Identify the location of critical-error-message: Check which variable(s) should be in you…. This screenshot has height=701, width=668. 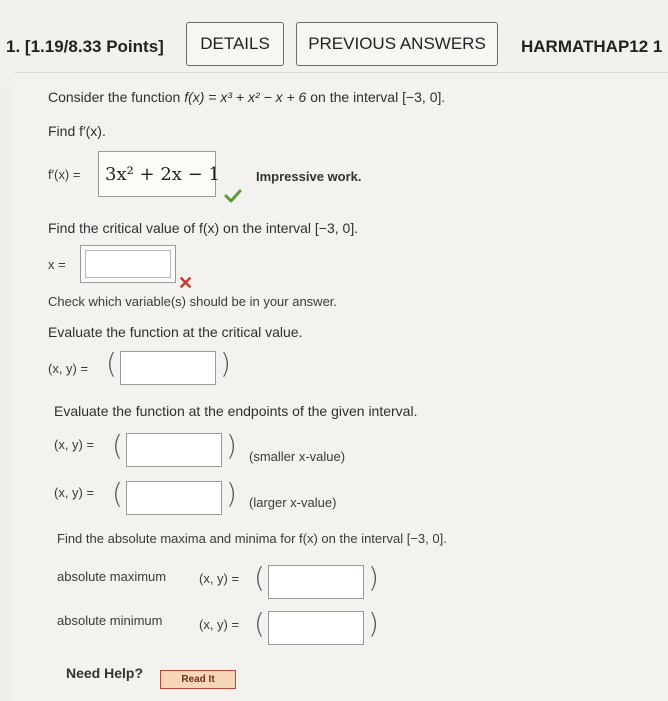
(193, 301).